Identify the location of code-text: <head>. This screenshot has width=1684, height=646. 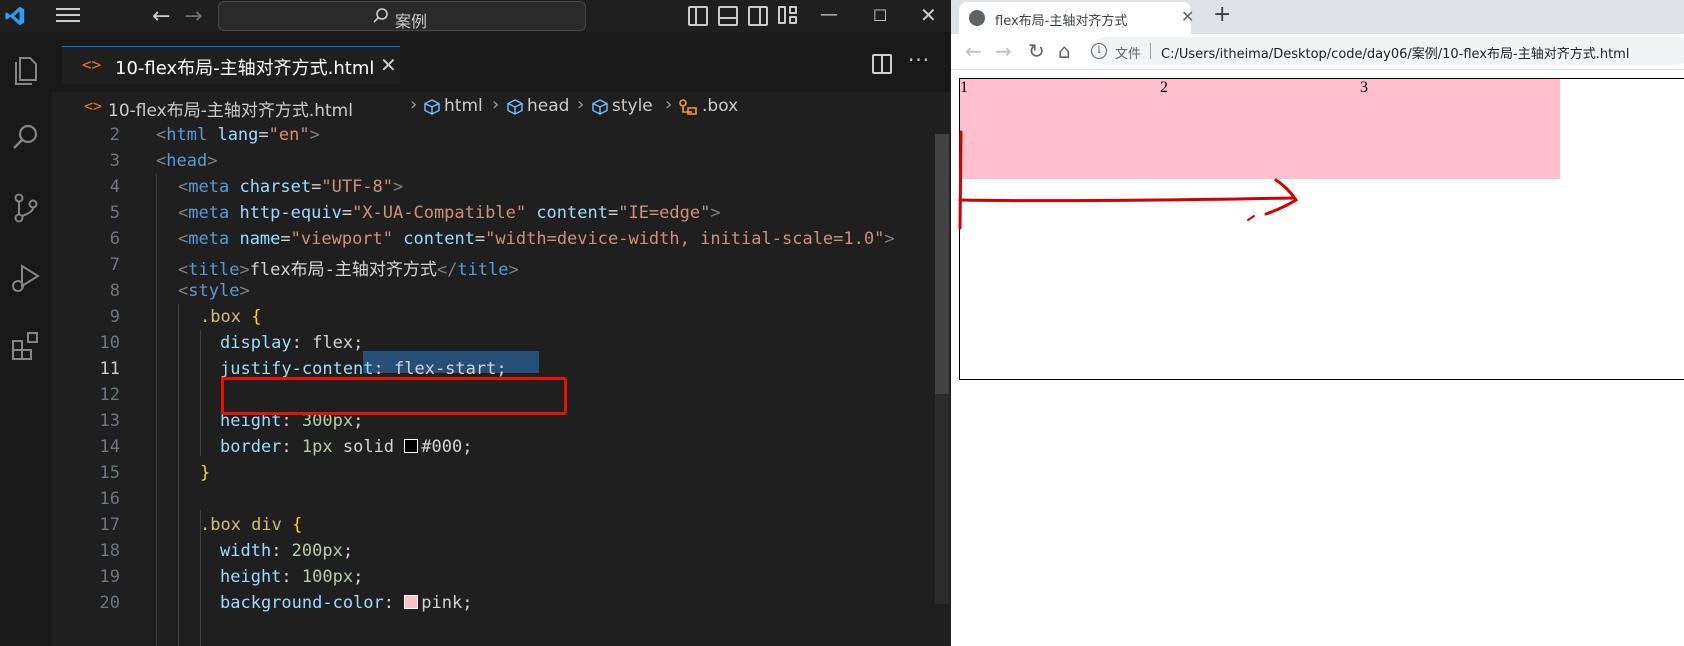
(187, 161).